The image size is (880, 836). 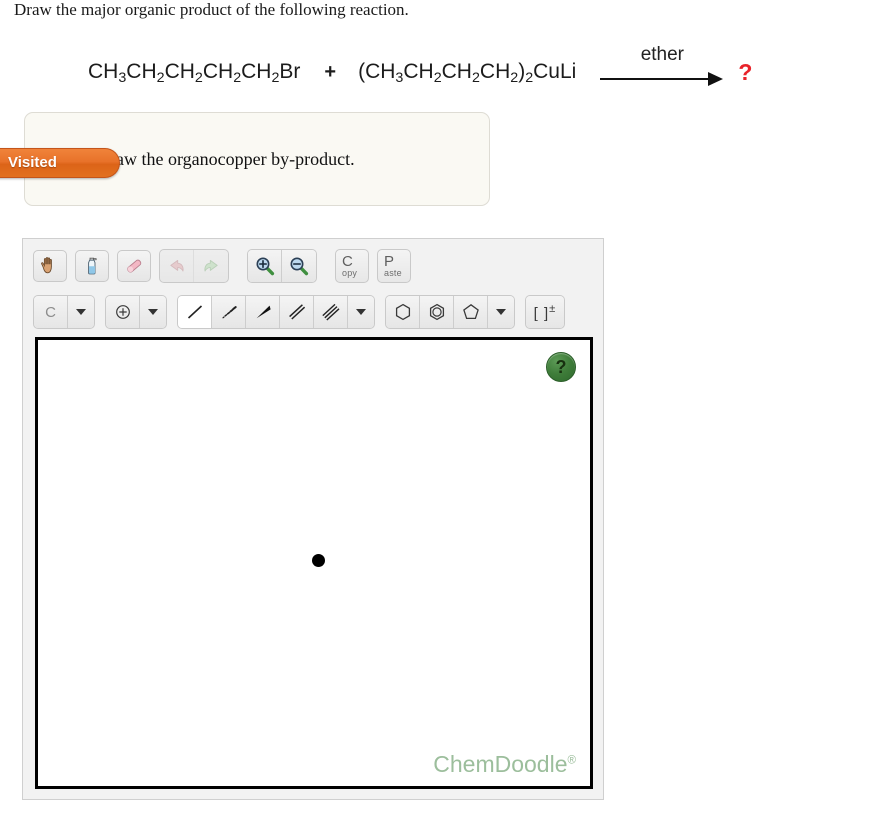 What do you see at coordinates (656, 79) in the screenshot?
I see `arrow-shaft` at bounding box center [656, 79].